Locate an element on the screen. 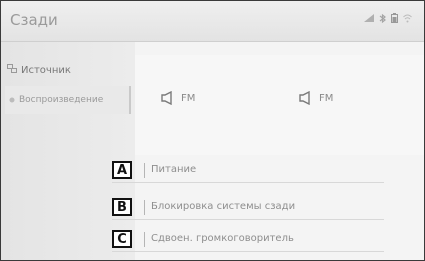 The image size is (425, 261). option-dual-speaker: C Сдвоен. громкоговоритель is located at coordinates (248, 240).